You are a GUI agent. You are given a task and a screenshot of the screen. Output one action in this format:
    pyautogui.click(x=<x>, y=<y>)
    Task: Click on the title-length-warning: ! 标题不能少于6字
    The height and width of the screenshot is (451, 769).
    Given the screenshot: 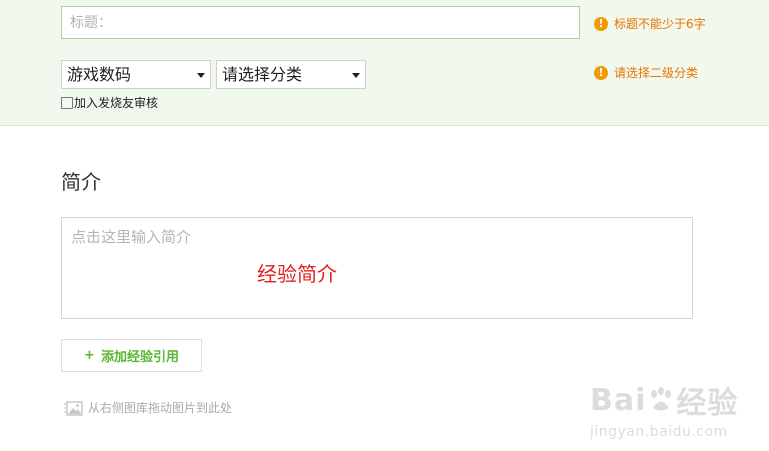 What is the action you would take?
    pyautogui.click(x=650, y=23)
    